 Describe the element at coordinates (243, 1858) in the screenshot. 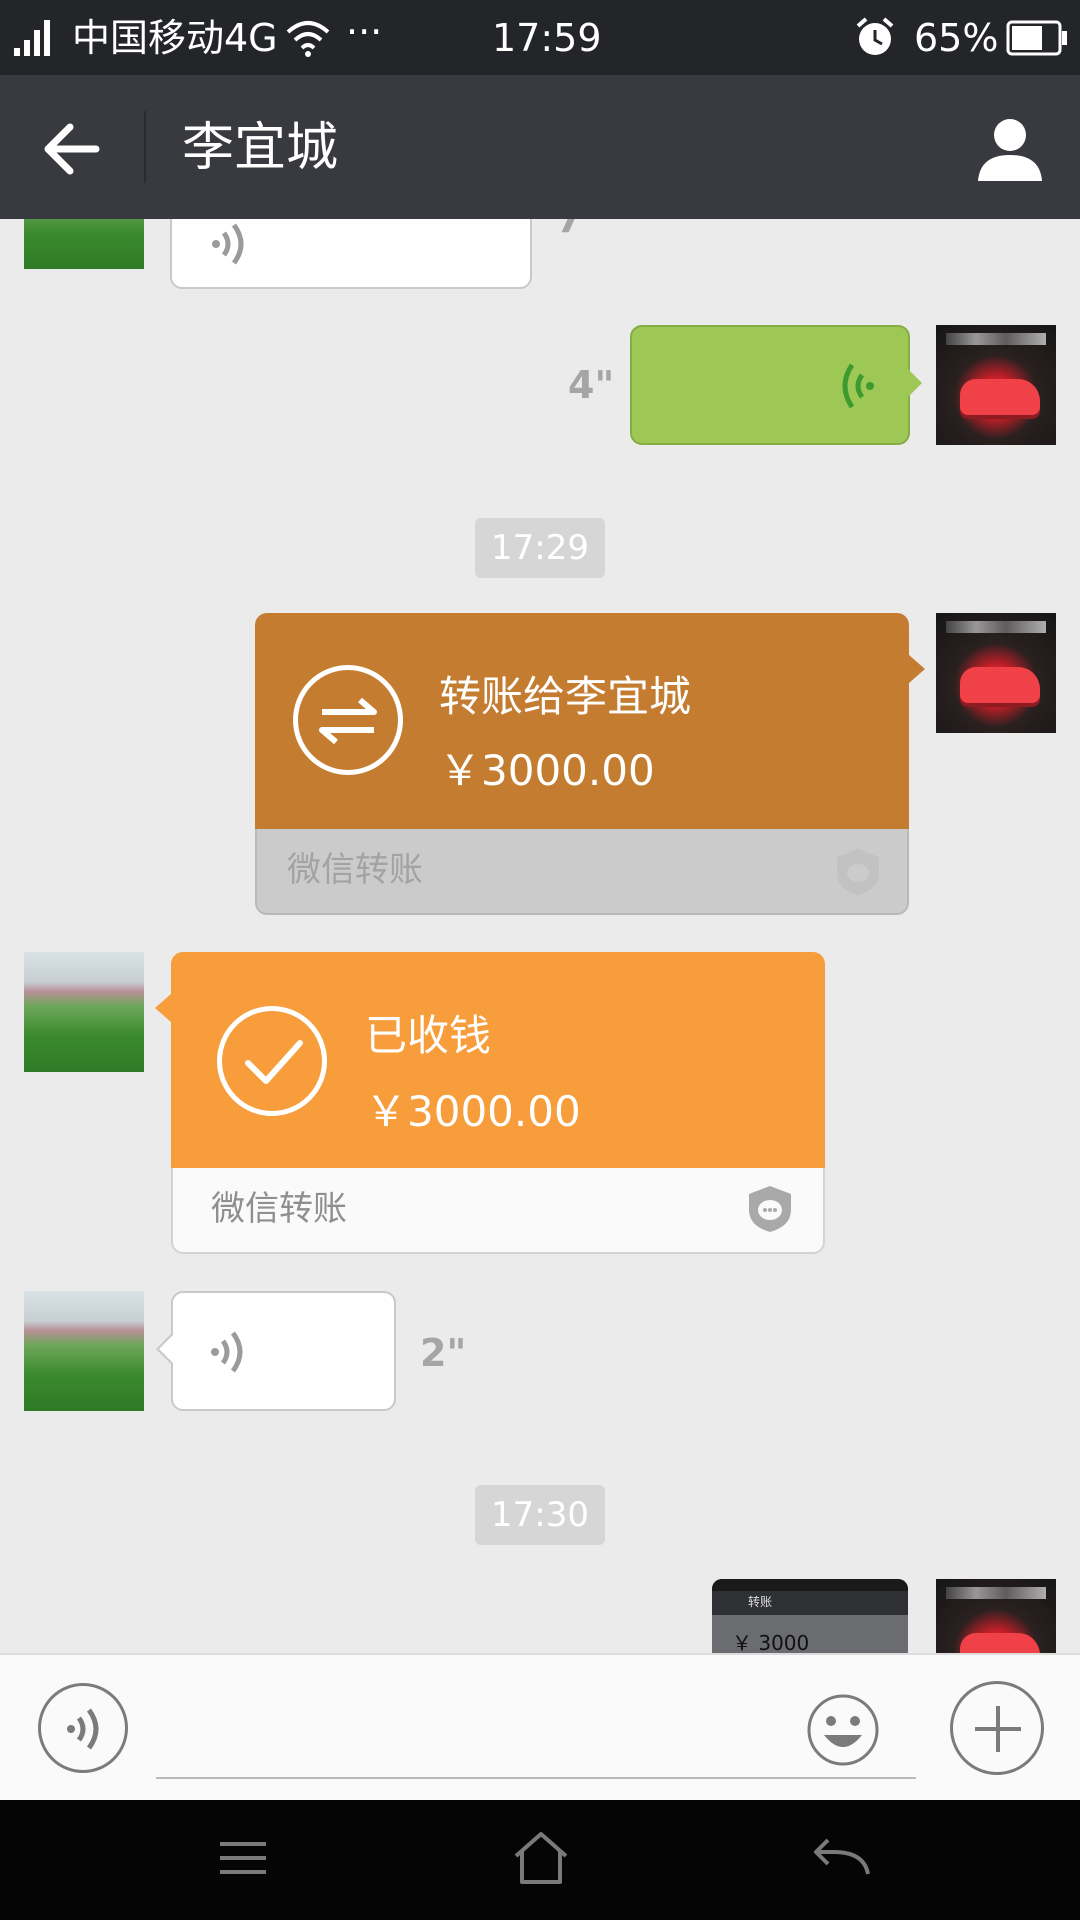

I see `menu-icon` at that location.